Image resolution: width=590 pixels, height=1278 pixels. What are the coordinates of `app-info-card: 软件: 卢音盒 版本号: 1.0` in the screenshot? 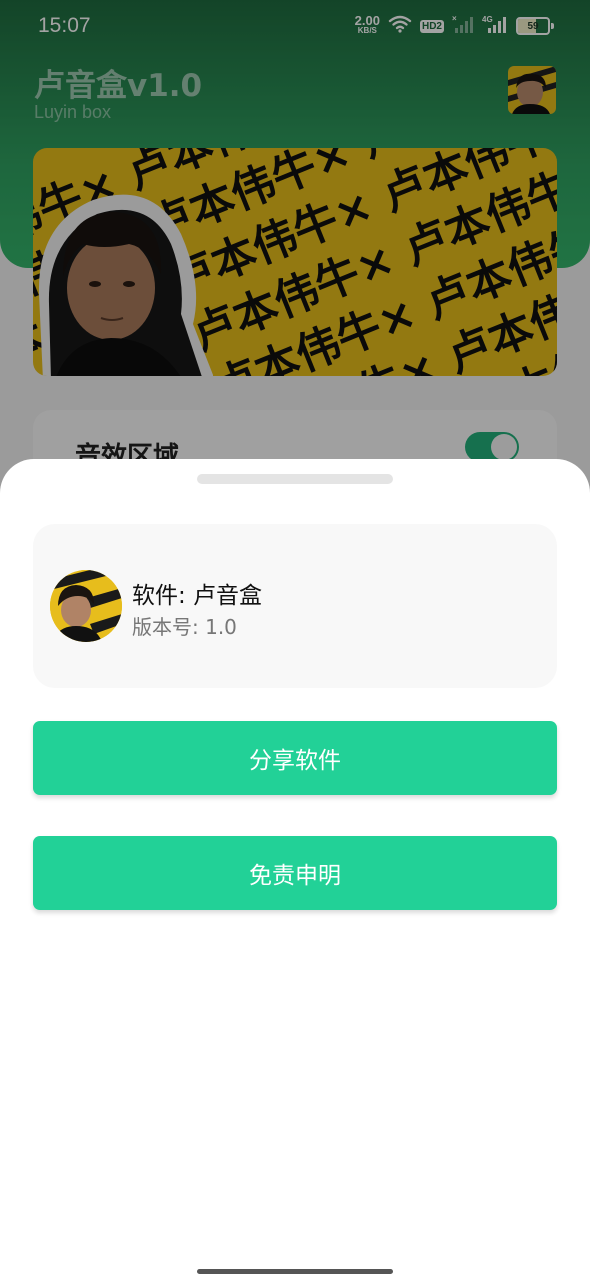 It's located at (295, 606).